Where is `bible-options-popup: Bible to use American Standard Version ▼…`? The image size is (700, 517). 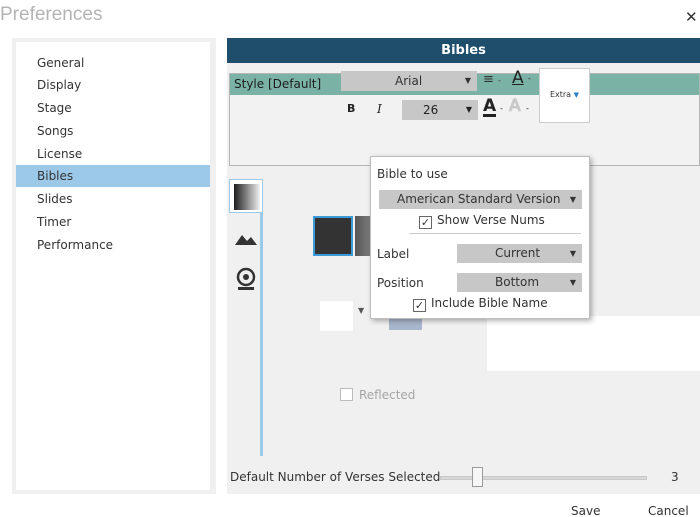
bible-options-popup: Bible to use American Standard Version ▼… is located at coordinates (480, 237).